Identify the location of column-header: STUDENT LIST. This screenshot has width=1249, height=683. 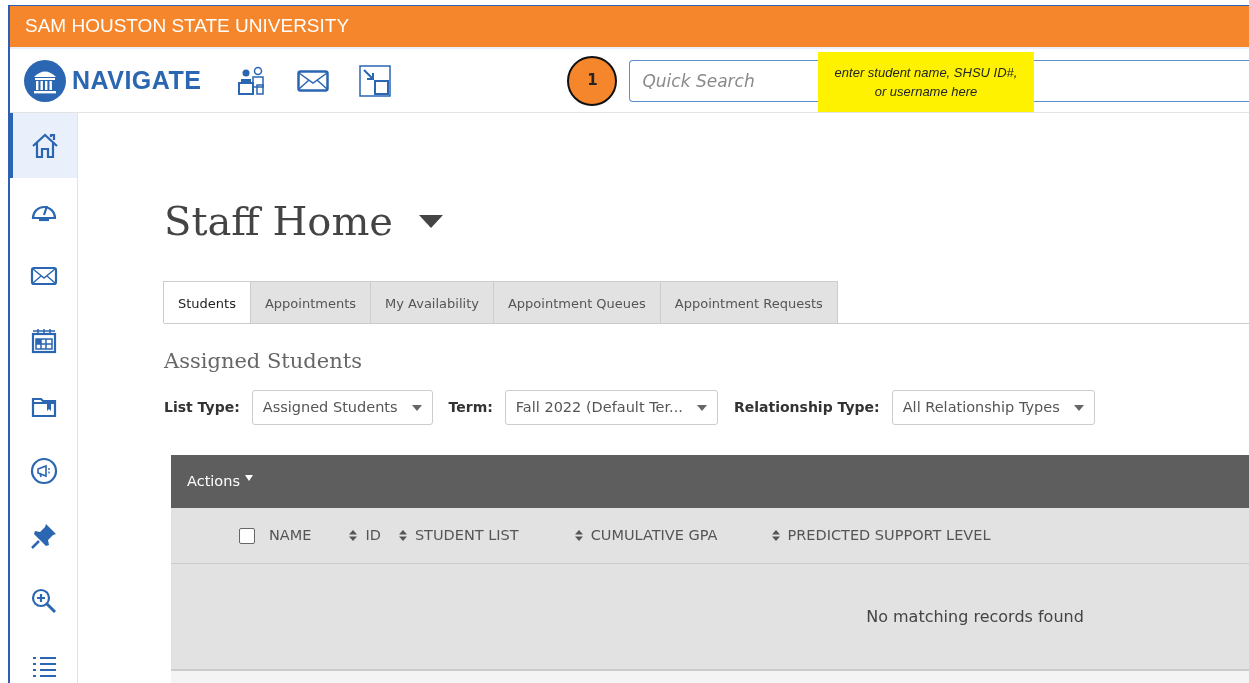
(466, 535).